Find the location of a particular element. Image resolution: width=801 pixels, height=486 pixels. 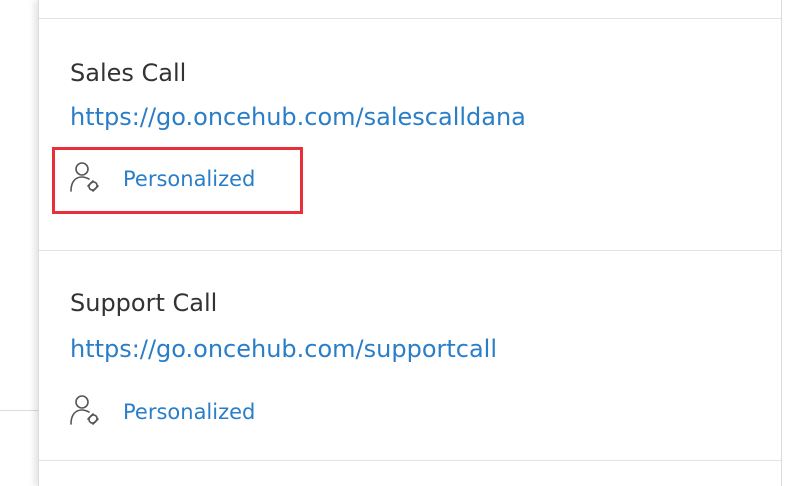

background-strip is located at coordinates (19, 243).